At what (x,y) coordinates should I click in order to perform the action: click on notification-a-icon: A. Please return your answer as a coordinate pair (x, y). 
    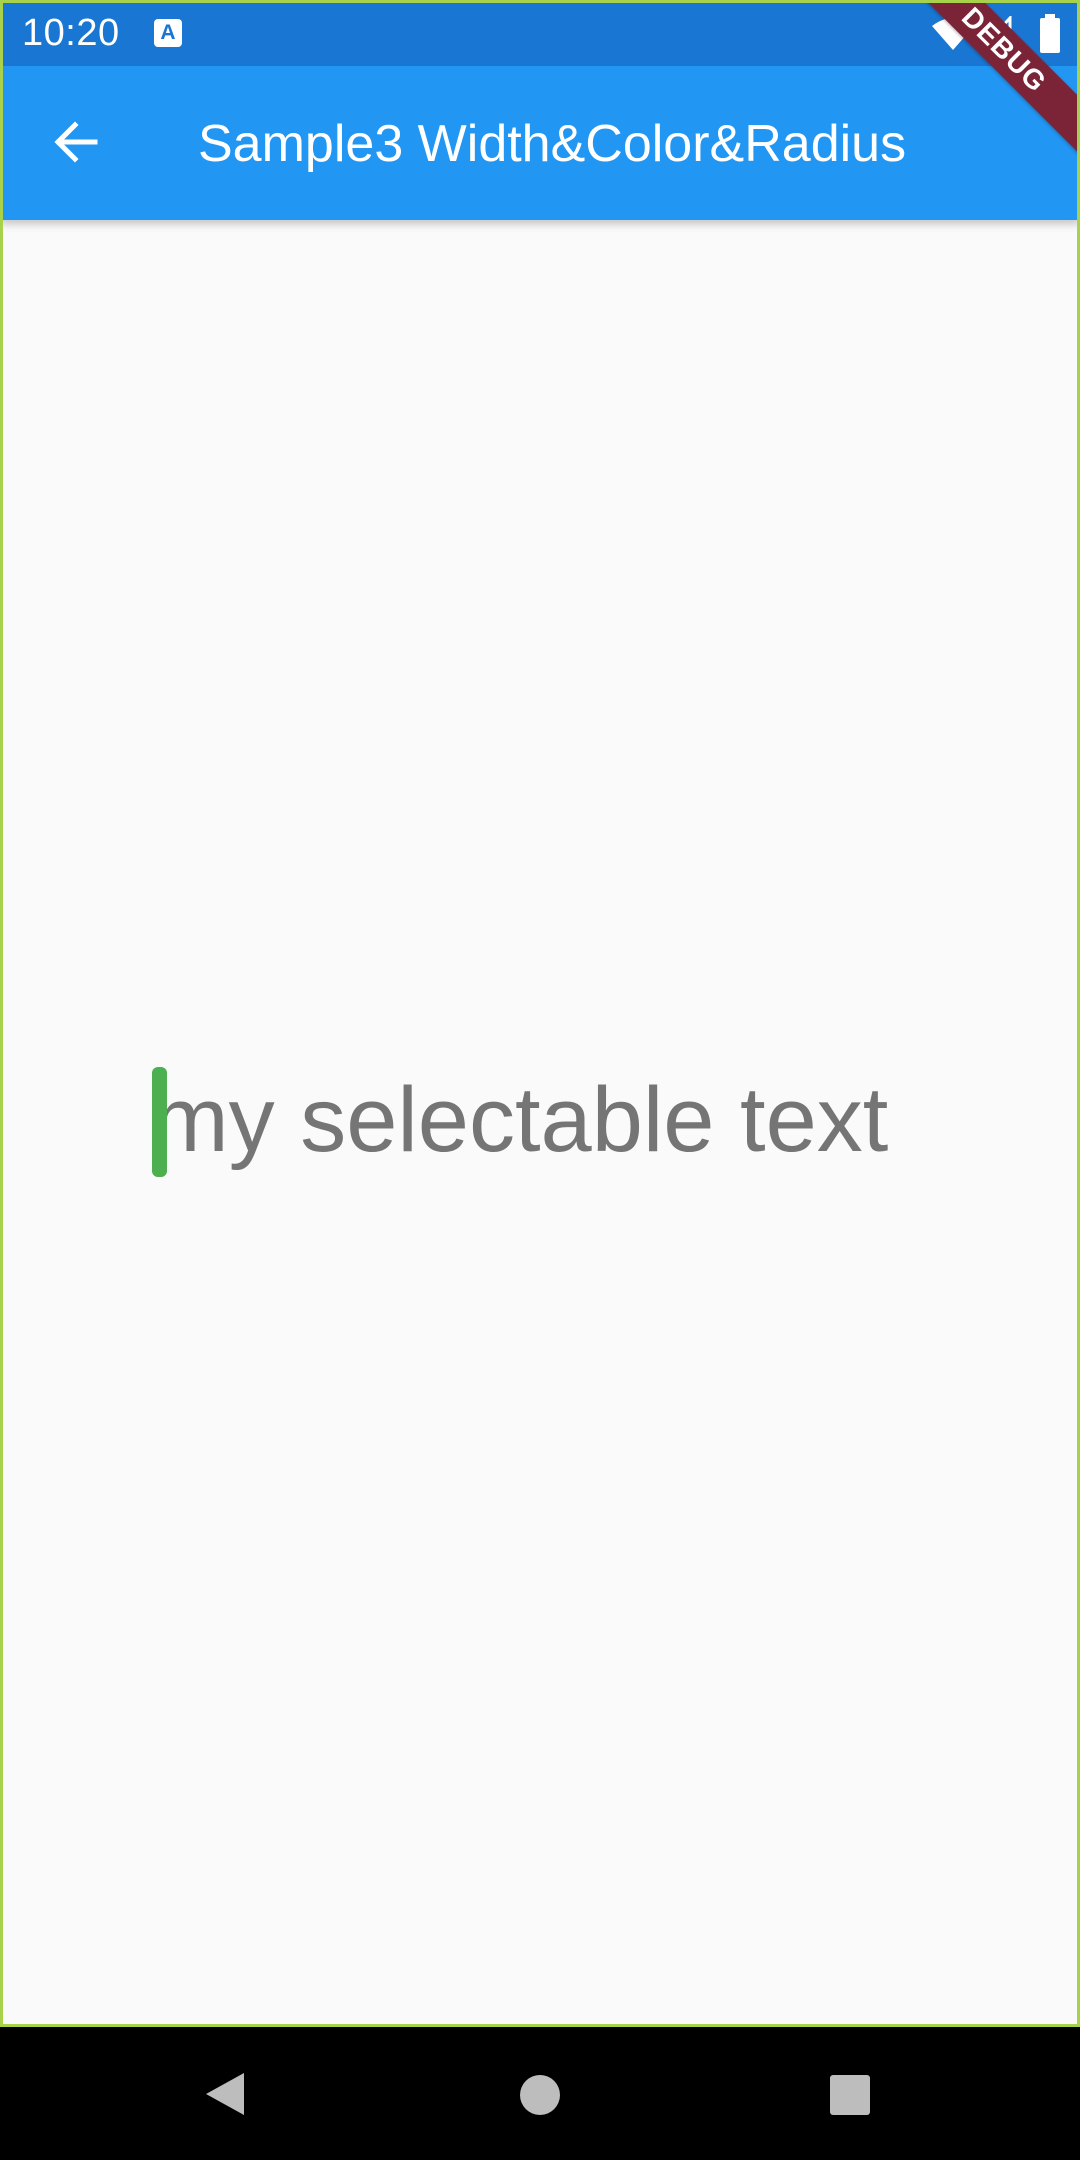
    Looking at the image, I should click on (168, 33).